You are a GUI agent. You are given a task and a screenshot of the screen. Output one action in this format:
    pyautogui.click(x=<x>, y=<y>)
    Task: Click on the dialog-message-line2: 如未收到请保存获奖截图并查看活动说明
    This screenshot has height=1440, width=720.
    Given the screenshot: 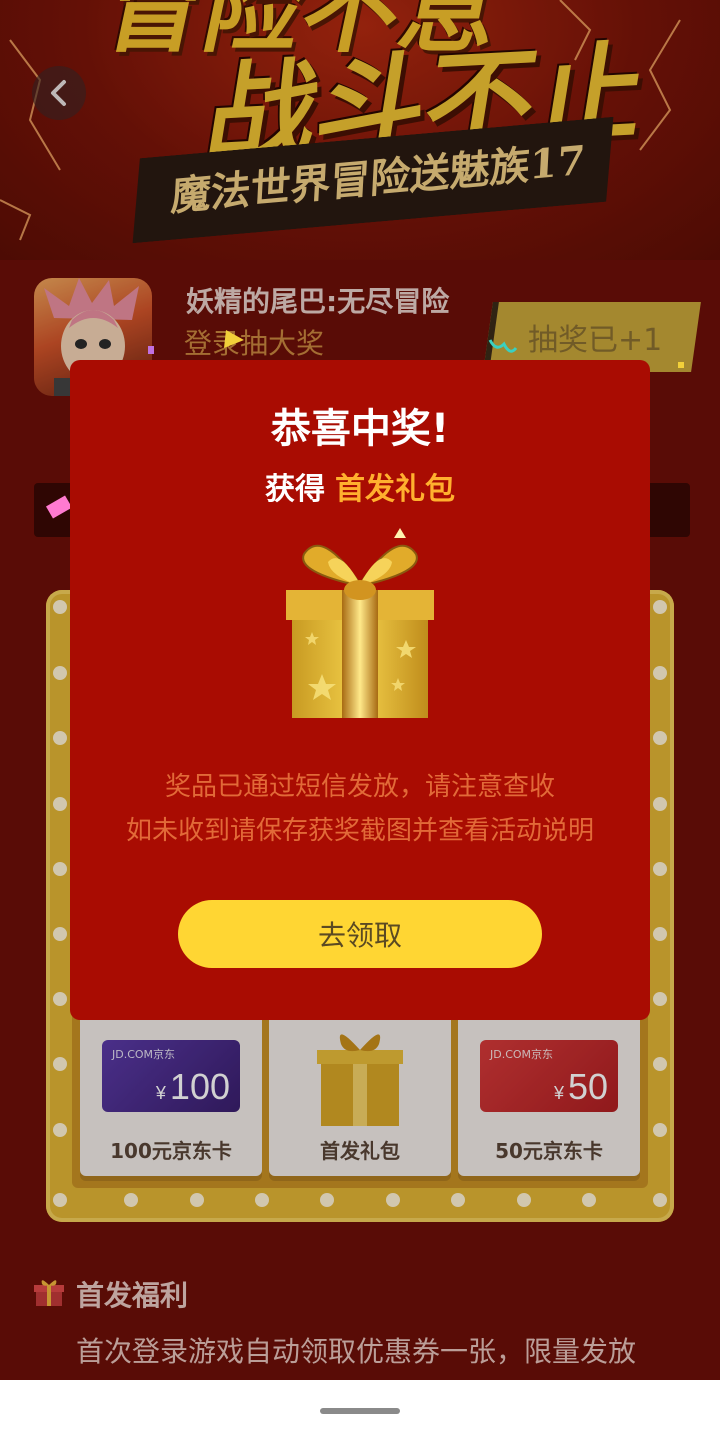 What is the action you would take?
    pyautogui.click(x=359, y=831)
    